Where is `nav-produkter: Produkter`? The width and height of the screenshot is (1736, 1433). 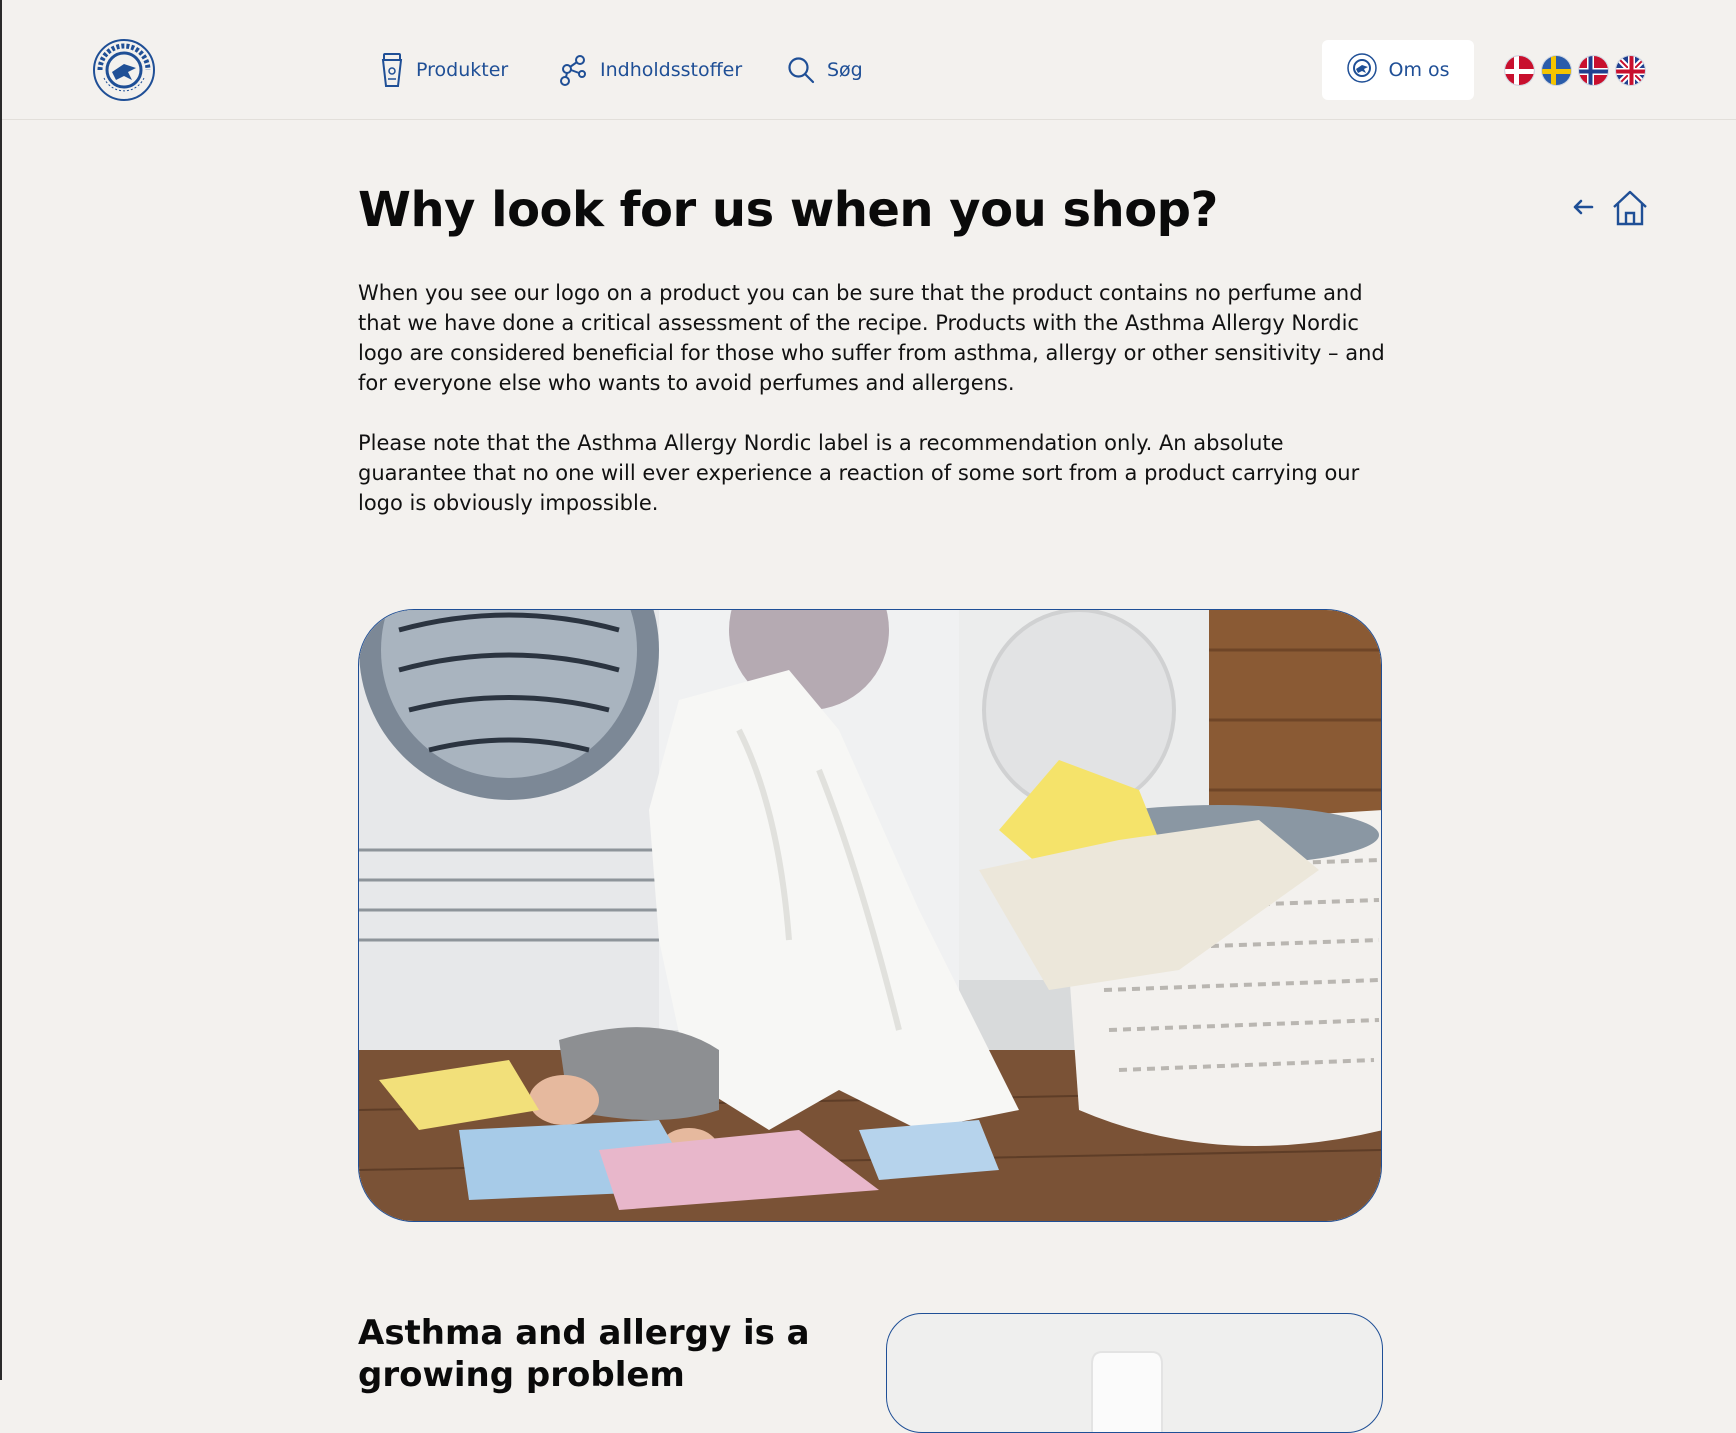
nav-produkter: Produkter is located at coordinates (444, 70).